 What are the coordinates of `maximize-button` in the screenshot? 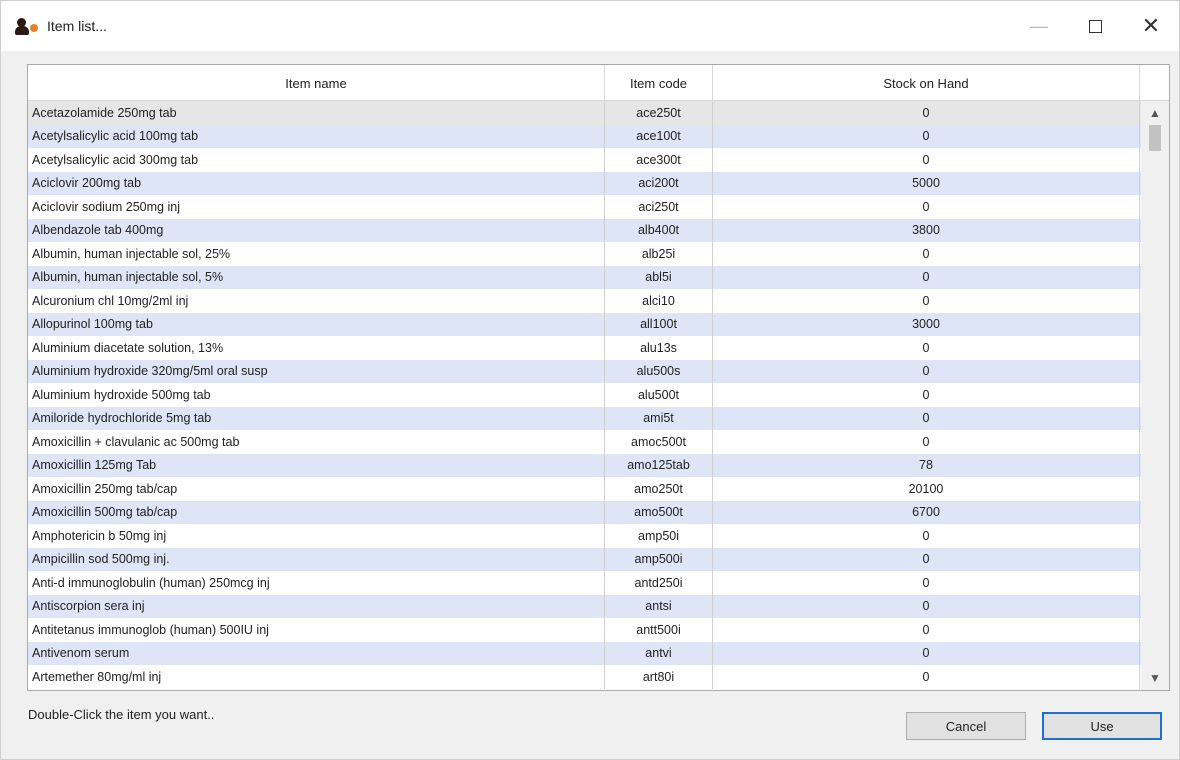 It's located at (1095, 26).